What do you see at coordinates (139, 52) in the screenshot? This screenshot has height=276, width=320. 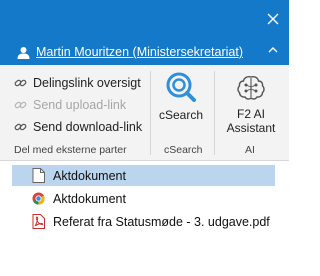 I see `user-name-link: Martin Mouritzen (Ministersekretariat)` at bounding box center [139, 52].